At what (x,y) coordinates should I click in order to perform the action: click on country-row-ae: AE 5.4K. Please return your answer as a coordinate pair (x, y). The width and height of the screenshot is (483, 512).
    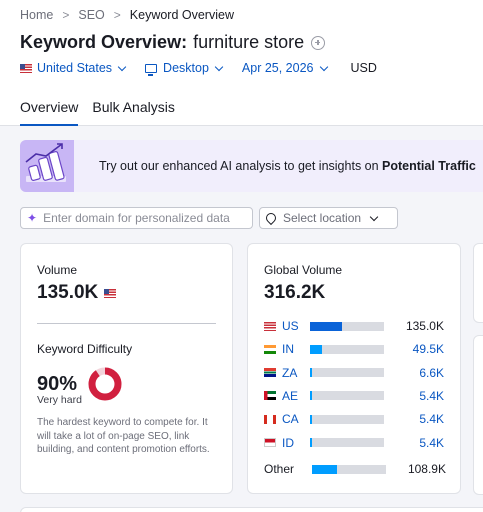
    Looking at the image, I should click on (354, 396).